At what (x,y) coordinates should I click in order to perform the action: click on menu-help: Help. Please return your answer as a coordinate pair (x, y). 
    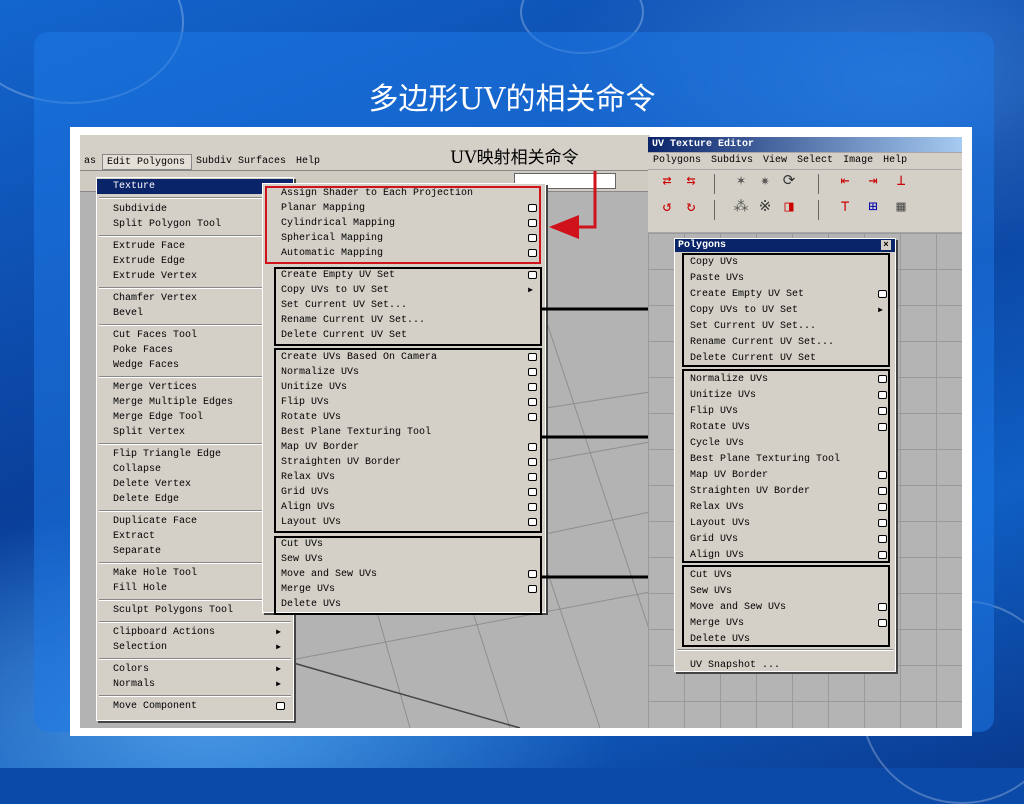
    Looking at the image, I should click on (309, 162).